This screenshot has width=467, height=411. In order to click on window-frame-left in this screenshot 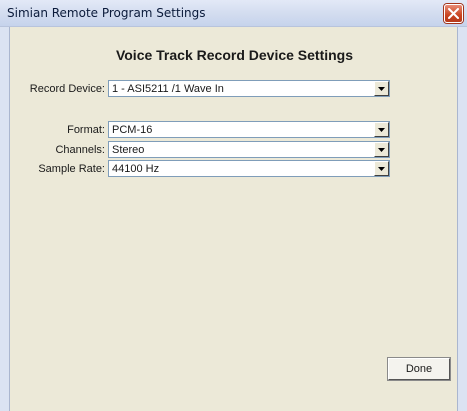, I will do `click(4, 219)`.